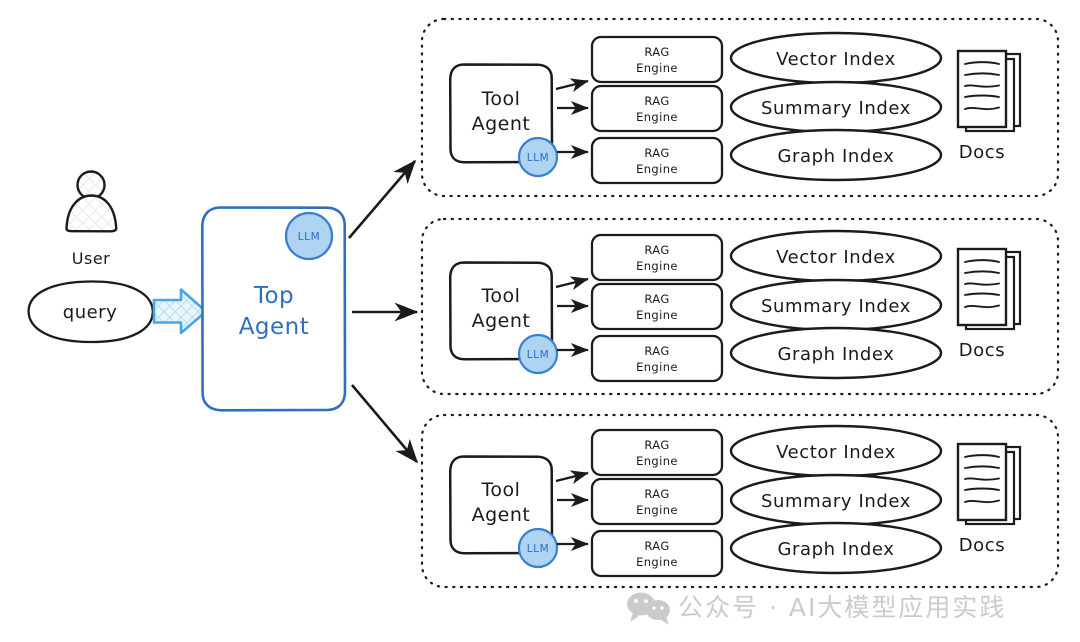  What do you see at coordinates (501, 490) in the screenshot?
I see `group-3-tool-agent-label-line1: Tool` at bounding box center [501, 490].